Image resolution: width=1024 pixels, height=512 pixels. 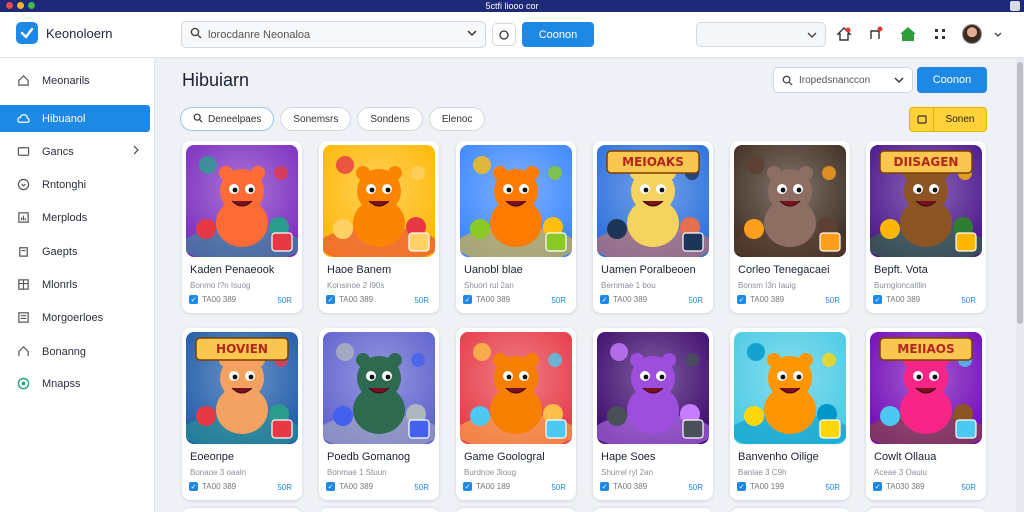 I want to click on content-search-button: Coonon, so click(x=952, y=80).